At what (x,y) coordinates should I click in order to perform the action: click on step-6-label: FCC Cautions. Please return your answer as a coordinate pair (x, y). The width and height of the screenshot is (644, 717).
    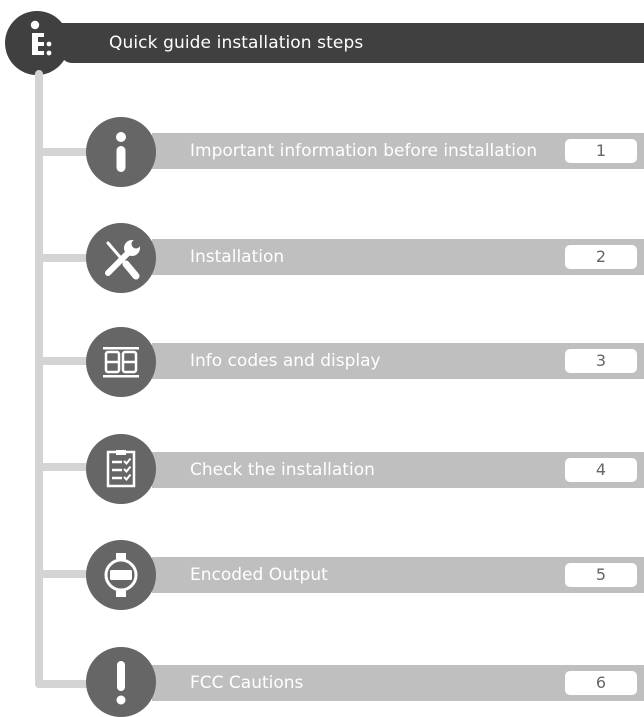
    Looking at the image, I should click on (247, 683).